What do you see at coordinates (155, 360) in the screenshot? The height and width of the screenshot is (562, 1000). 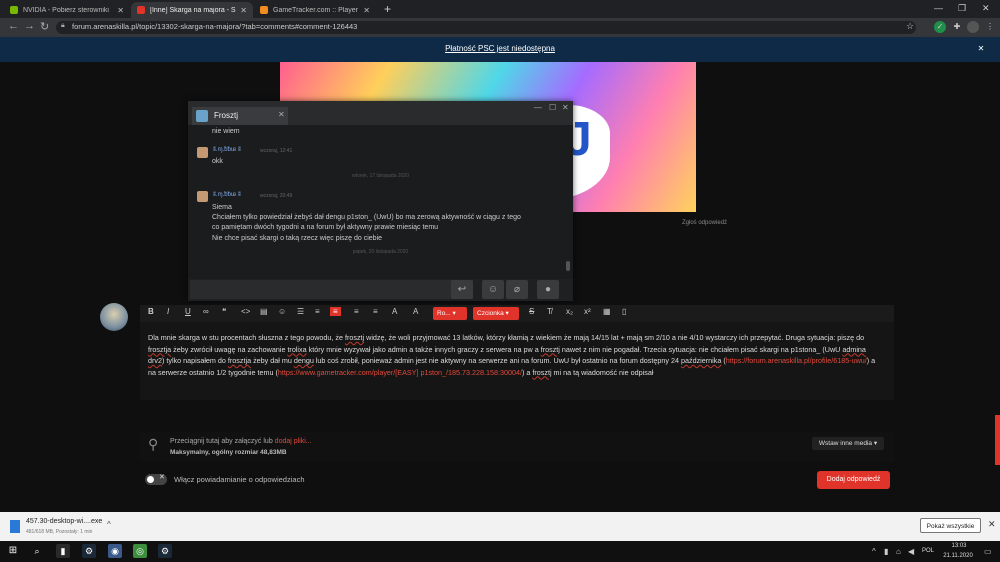 I see `misspelled-word: drv2` at bounding box center [155, 360].